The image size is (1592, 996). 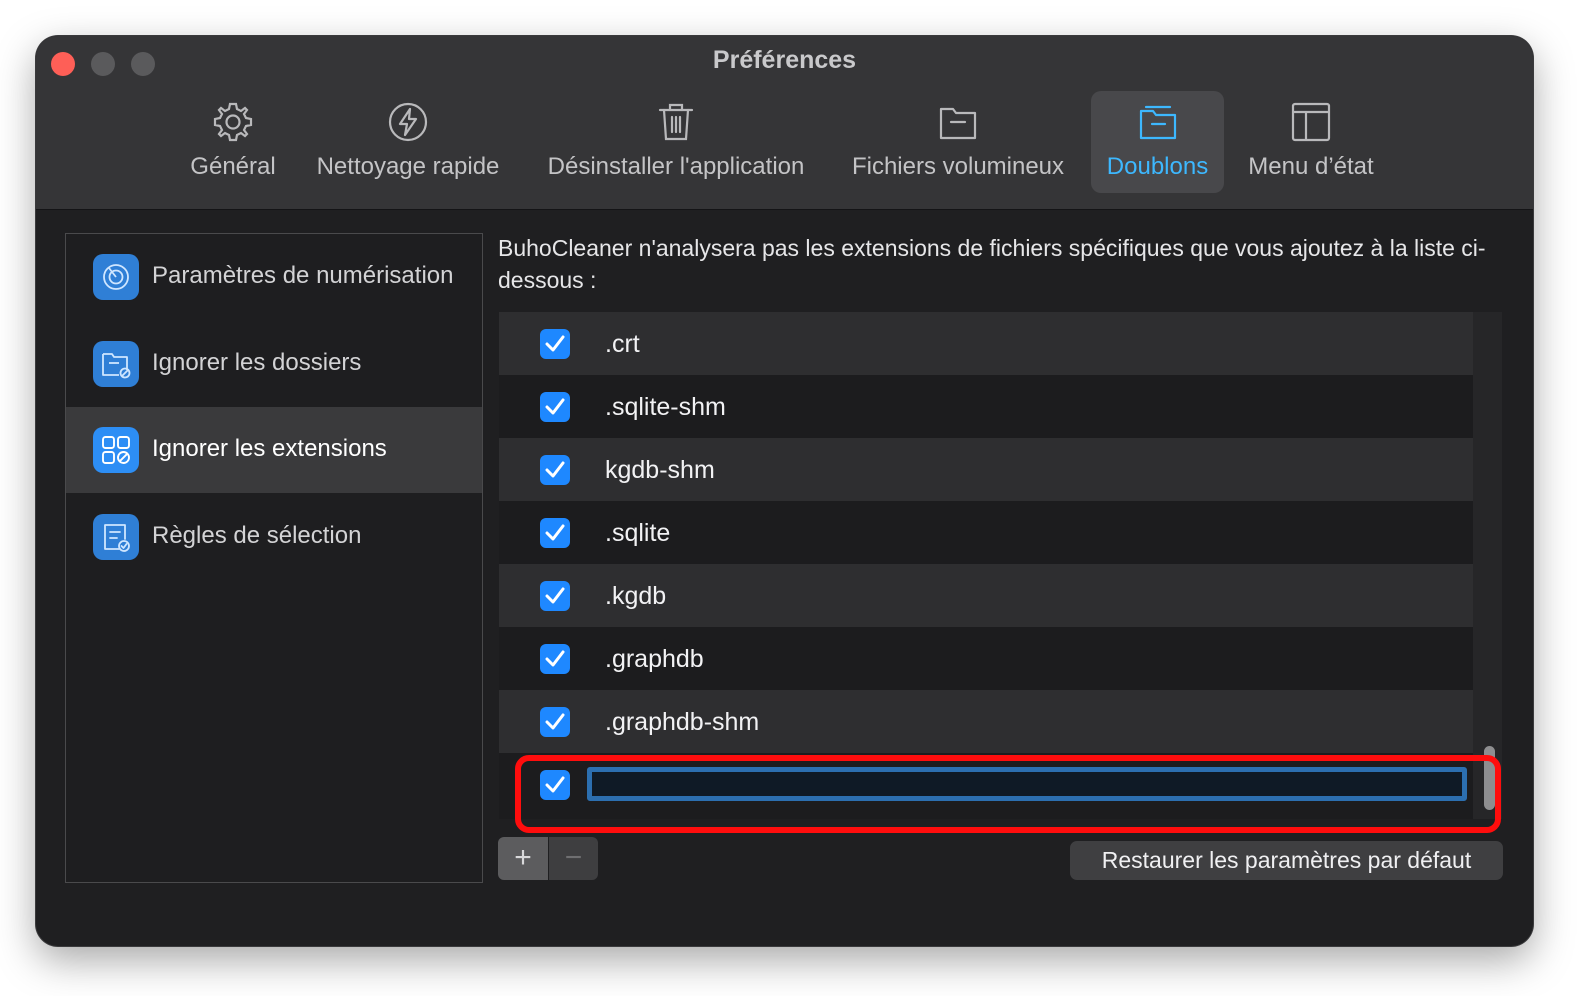 I want to click on tab-duplicates: Doublons, so click(x=1157, y=142).